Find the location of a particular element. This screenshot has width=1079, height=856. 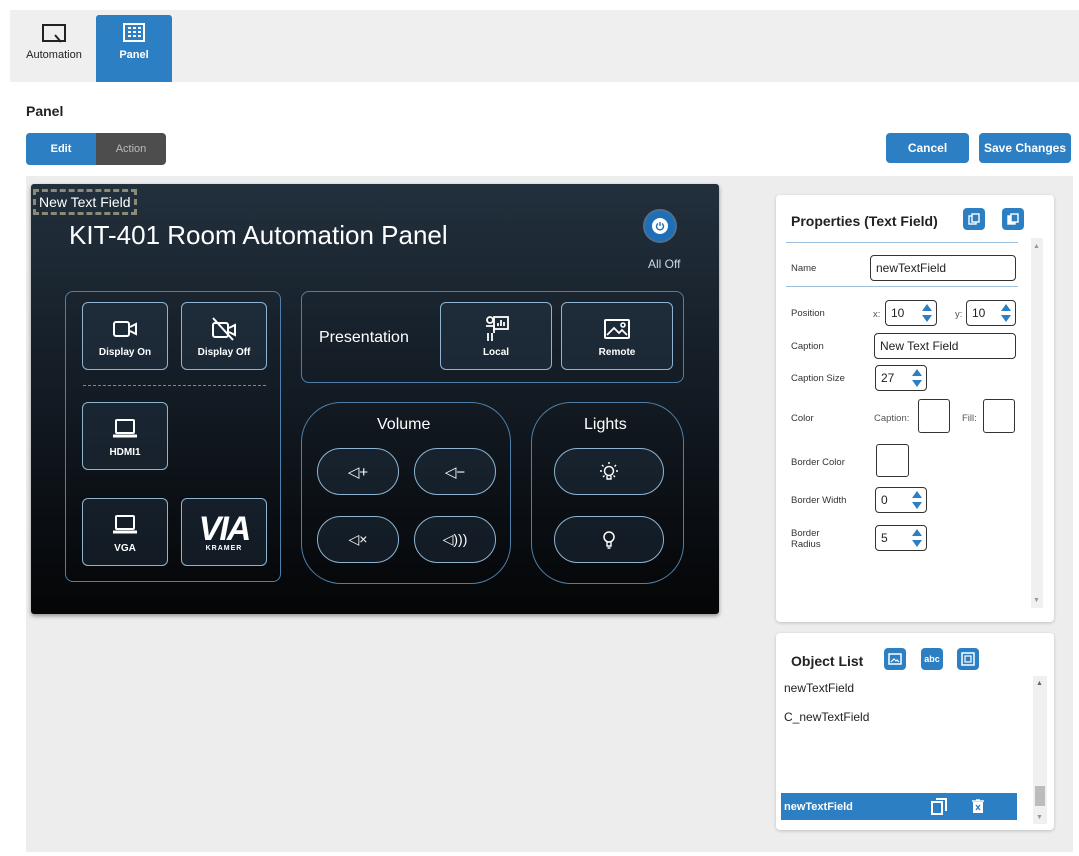

local-label: Local is located at coordinates (496, 352).